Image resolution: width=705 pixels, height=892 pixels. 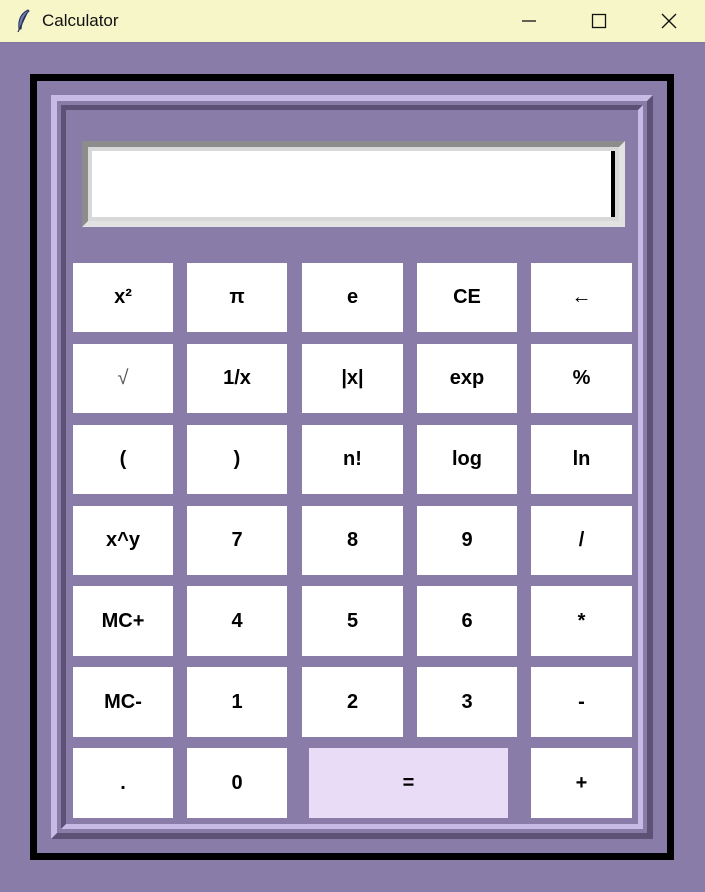 I want to click on eight-button: 8, so click(x=352, y=540).